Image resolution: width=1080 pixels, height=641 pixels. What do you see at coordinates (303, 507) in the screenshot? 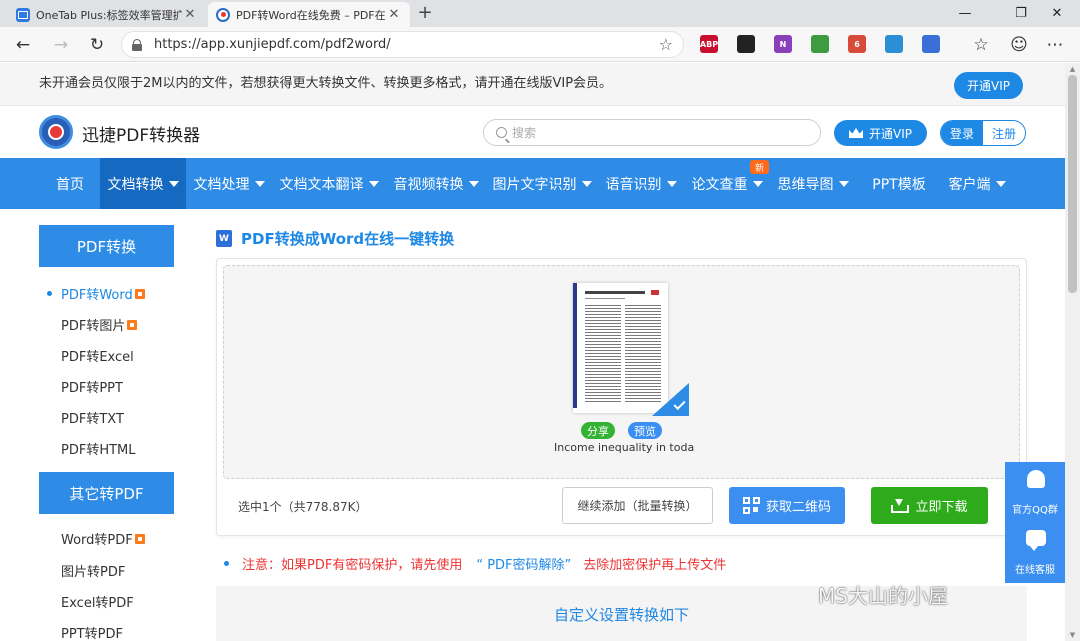
I see `selected-count: 选中1个（共778.87K）` at bounding box center [303, 507].